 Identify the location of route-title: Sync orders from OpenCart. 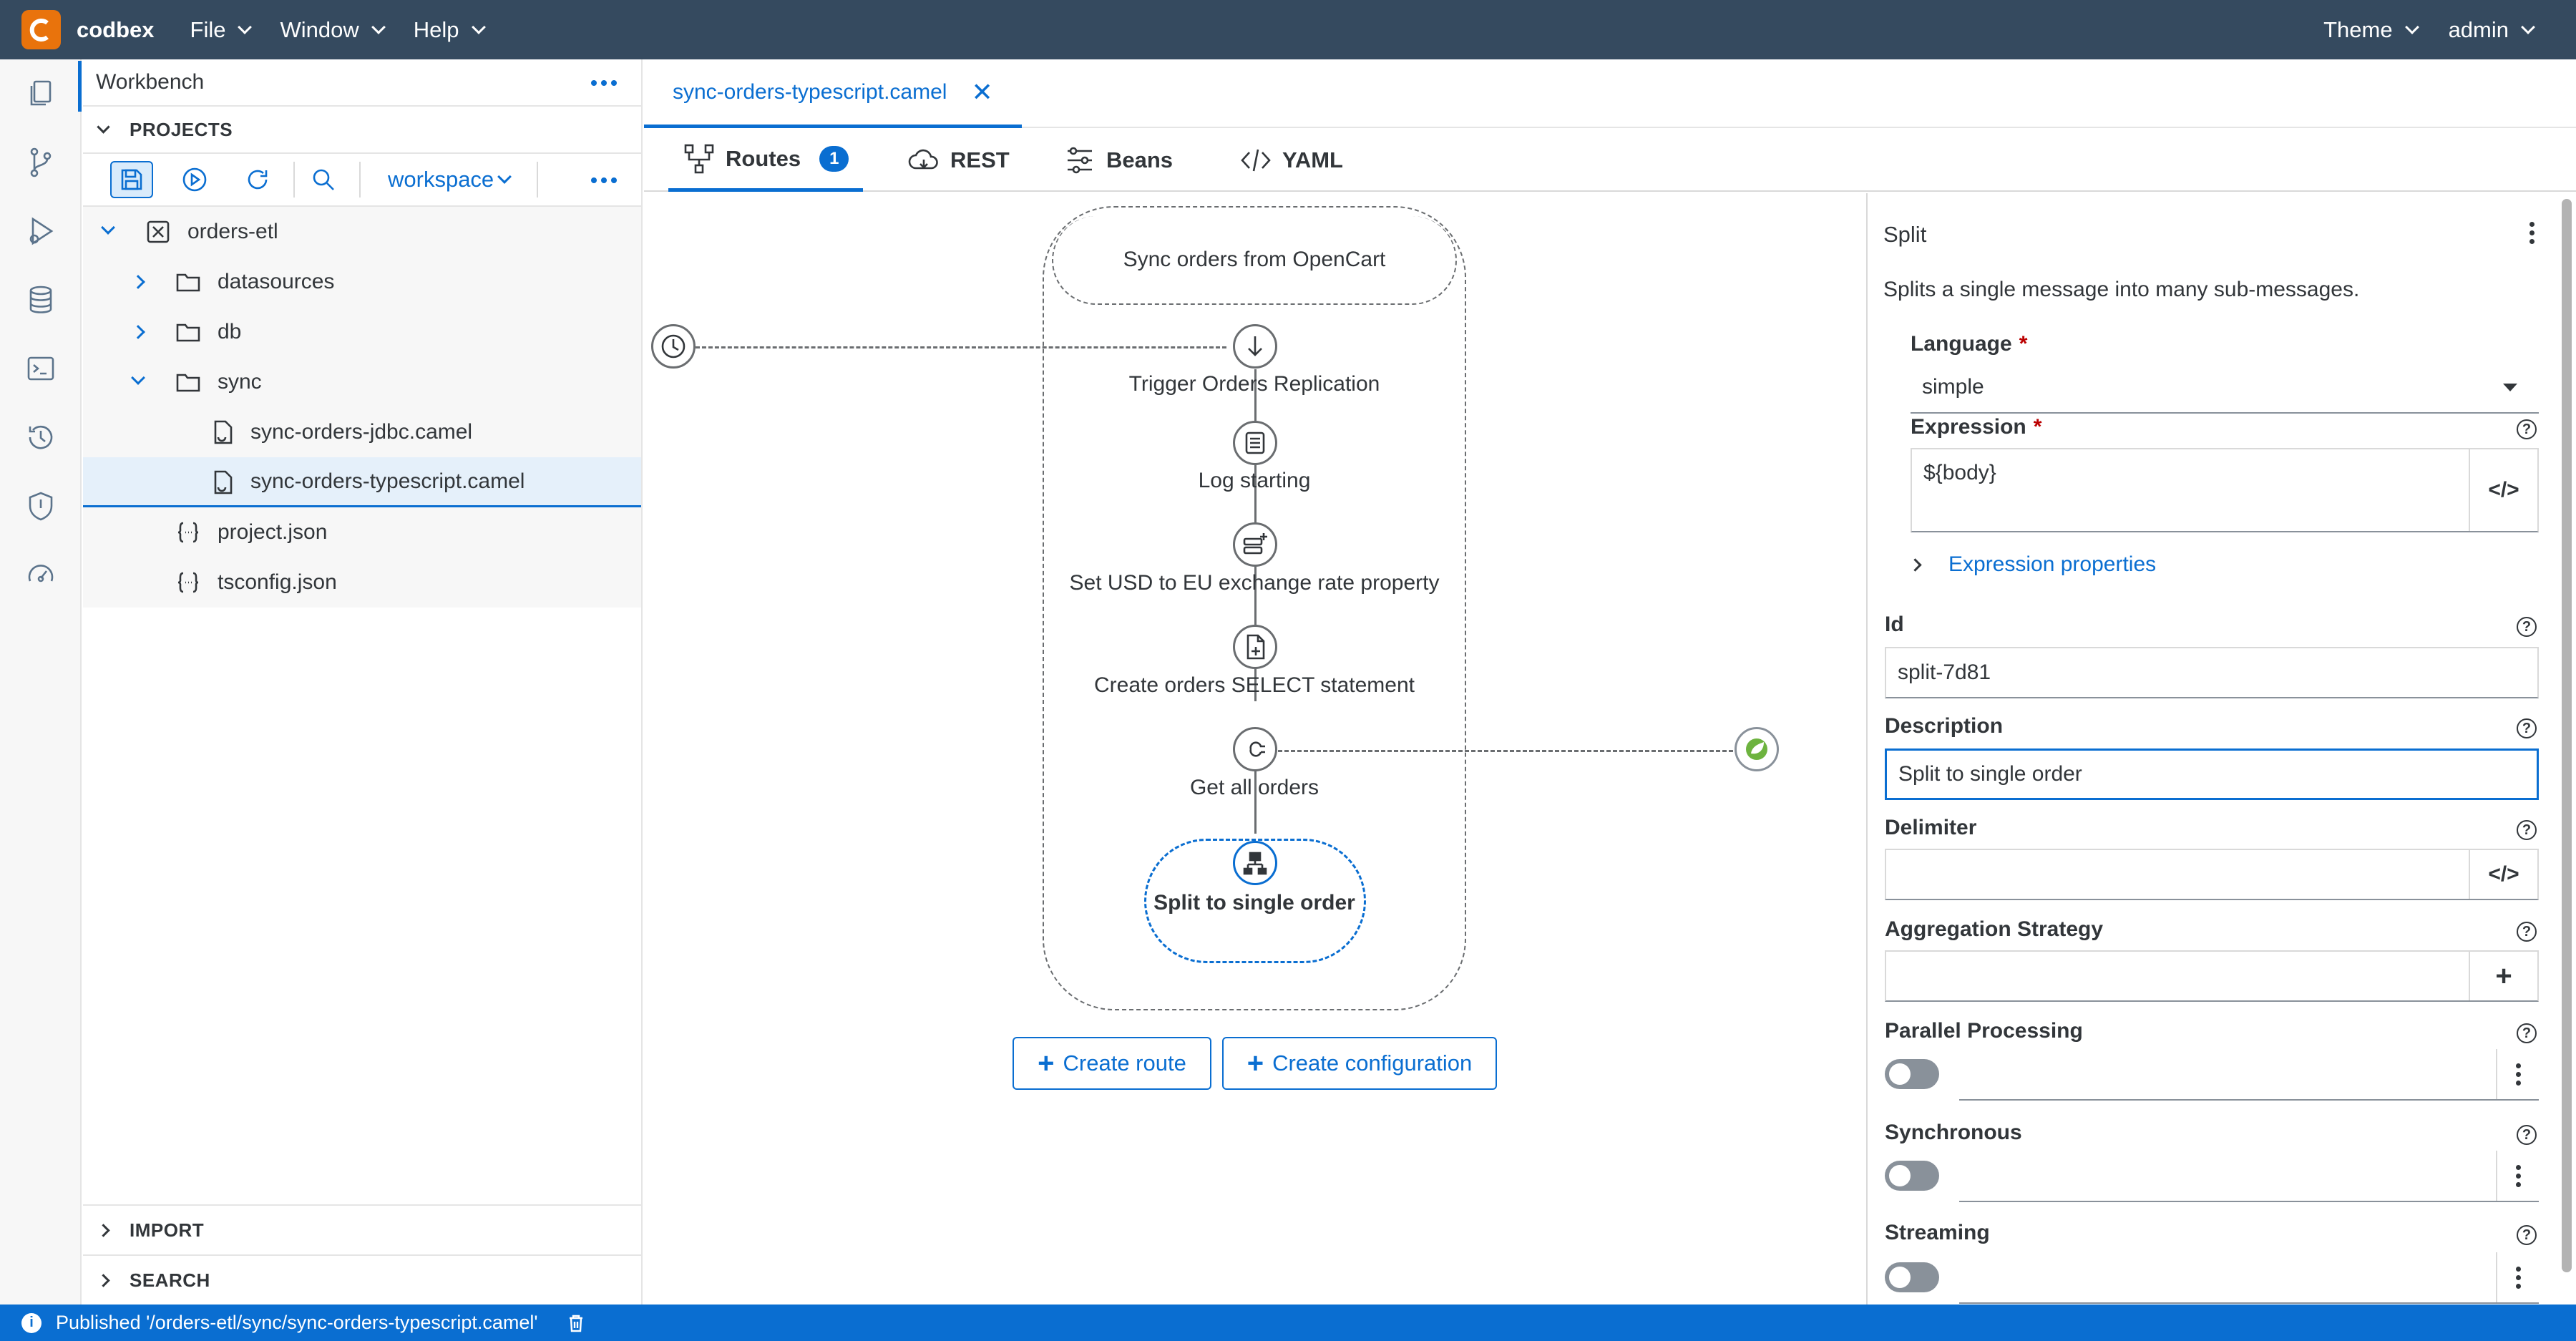
(1254, 260).